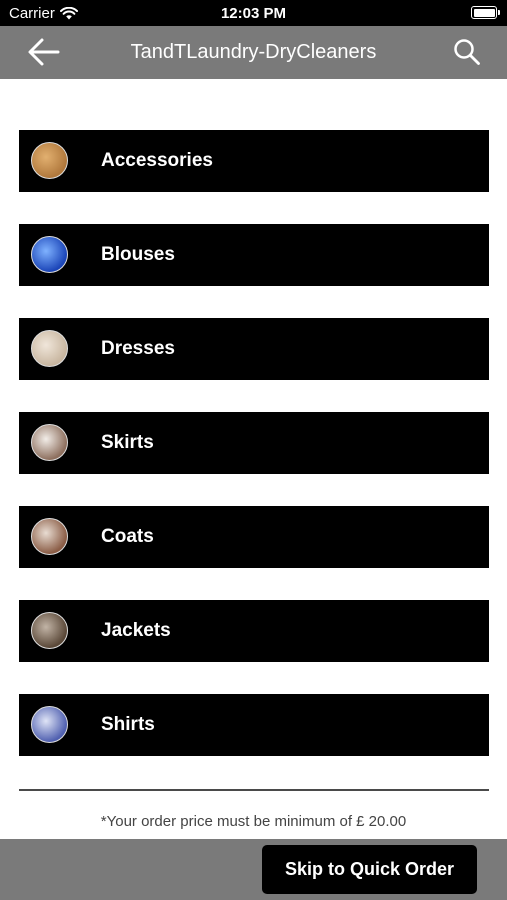  I want to click on arrow-left-icon, so click(44, 52).